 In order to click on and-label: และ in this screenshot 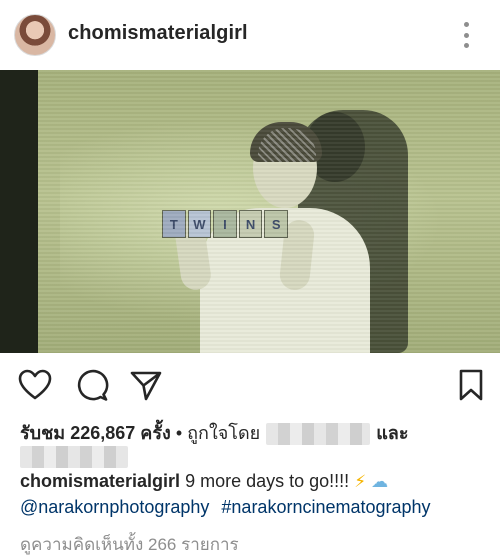, I will do `click(392, 433)`.